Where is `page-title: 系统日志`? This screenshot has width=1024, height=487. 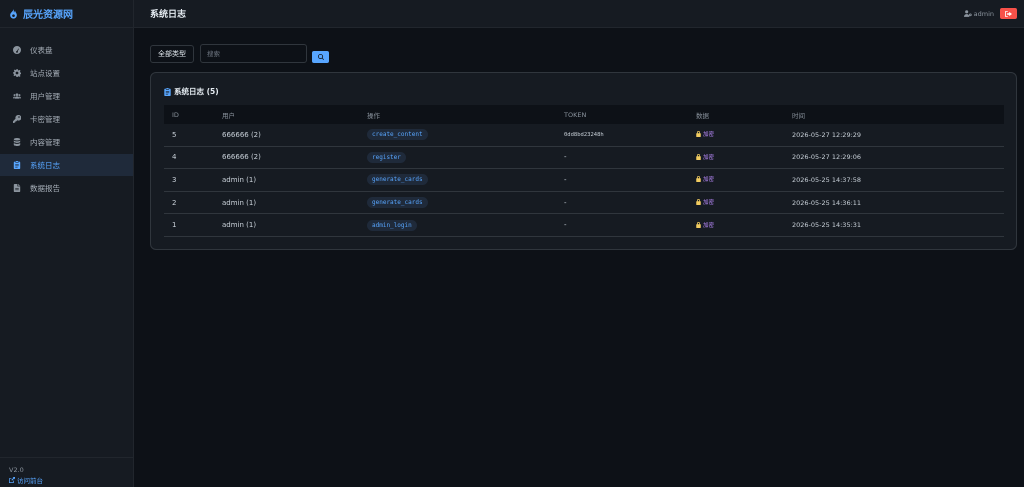
page-title: 系统日志 is located at coordinates (168, 15).